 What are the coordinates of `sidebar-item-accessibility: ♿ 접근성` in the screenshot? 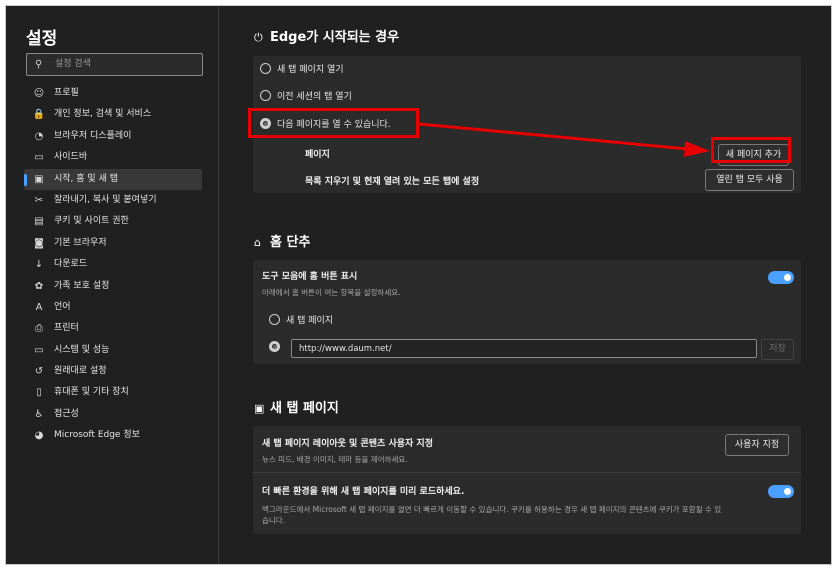 It's located at (113, 414).